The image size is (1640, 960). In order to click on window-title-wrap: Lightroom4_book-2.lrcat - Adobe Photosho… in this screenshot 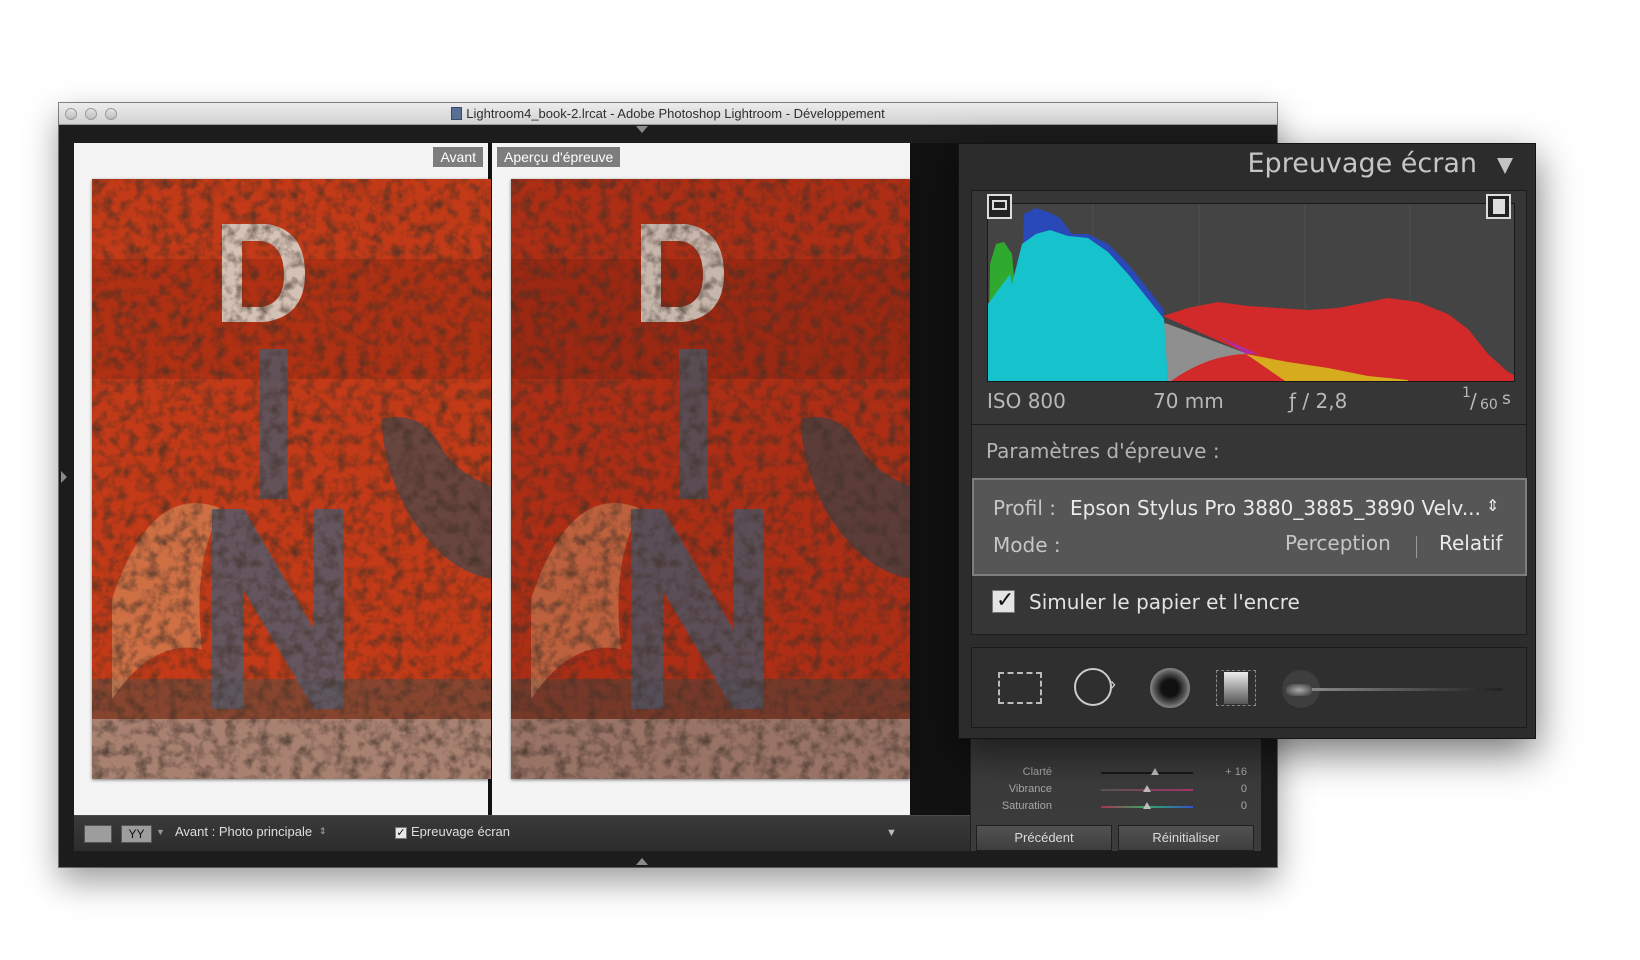, I will do `click(668, 113)`.